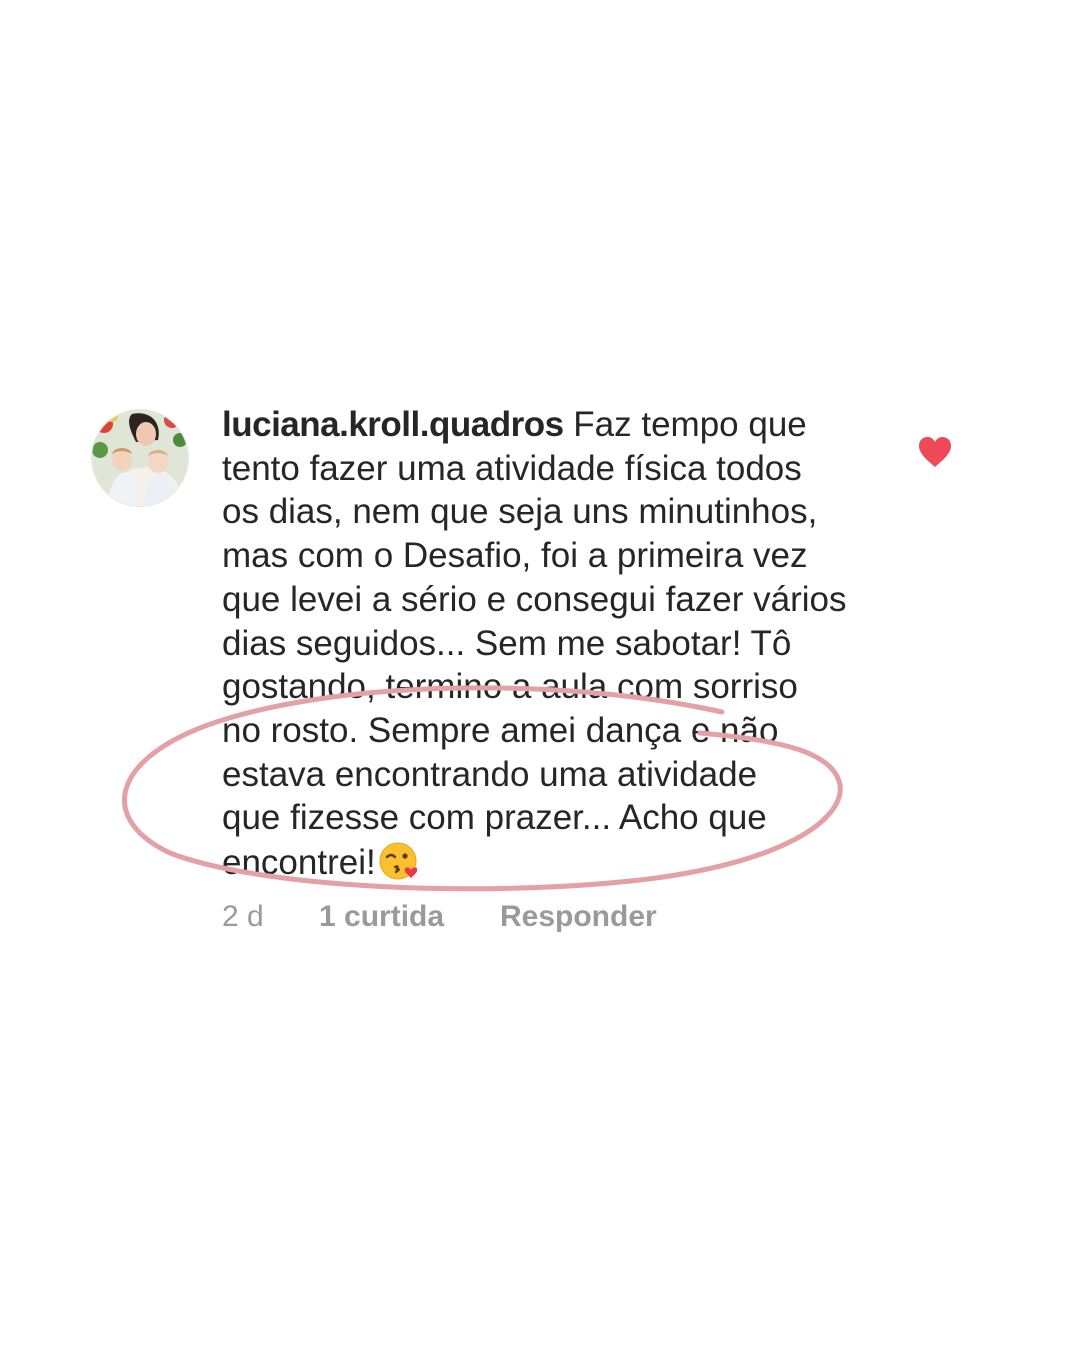  I want to click on likes-count-link: 1 curtida, so click(381, 917).